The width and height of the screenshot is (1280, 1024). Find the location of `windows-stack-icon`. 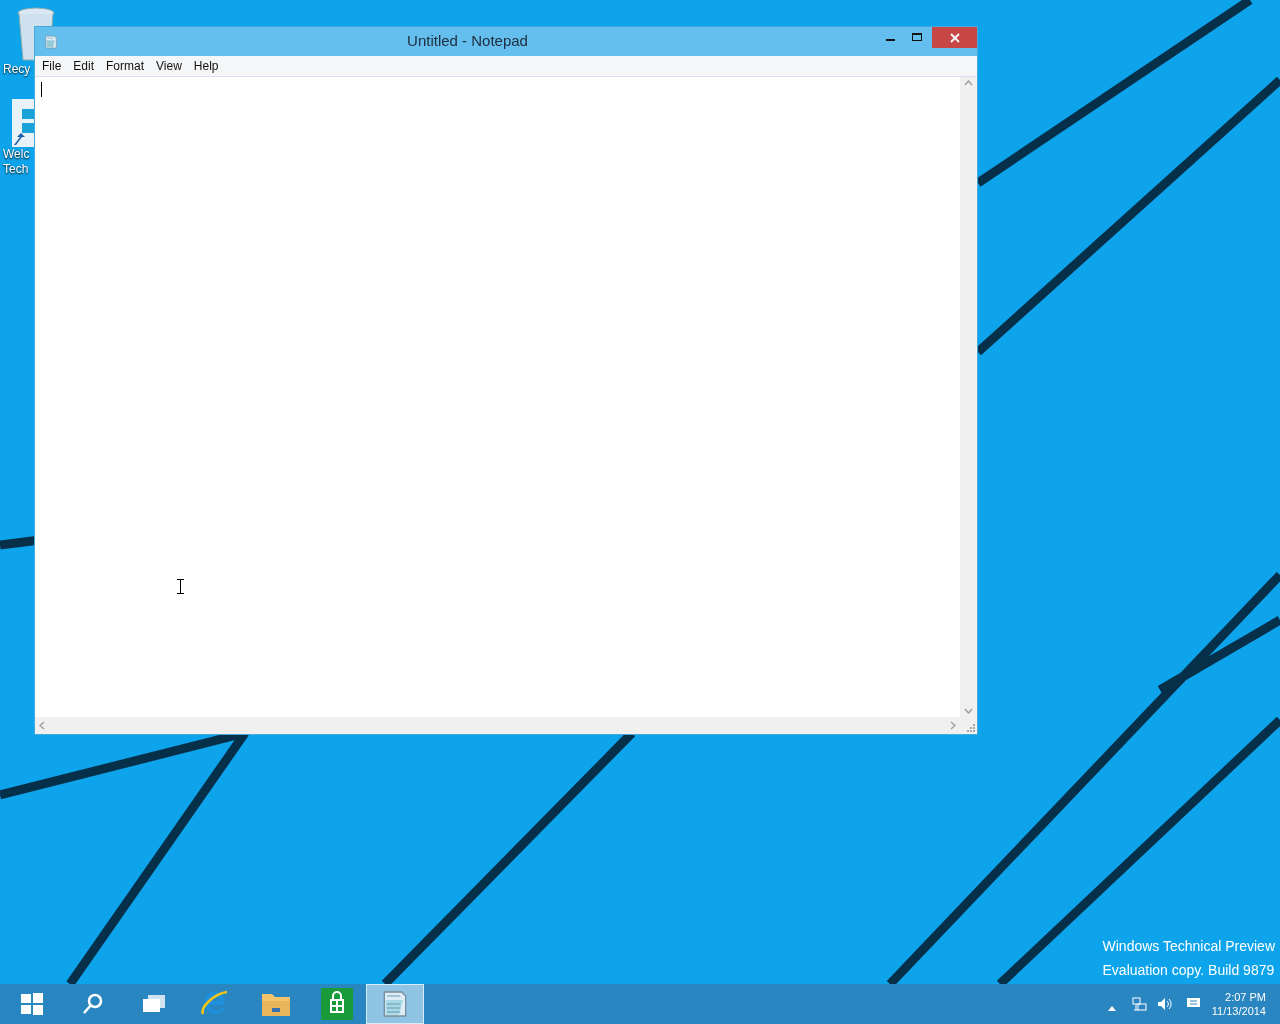

windows-stack-icon is located at coordinates (154, 1004).